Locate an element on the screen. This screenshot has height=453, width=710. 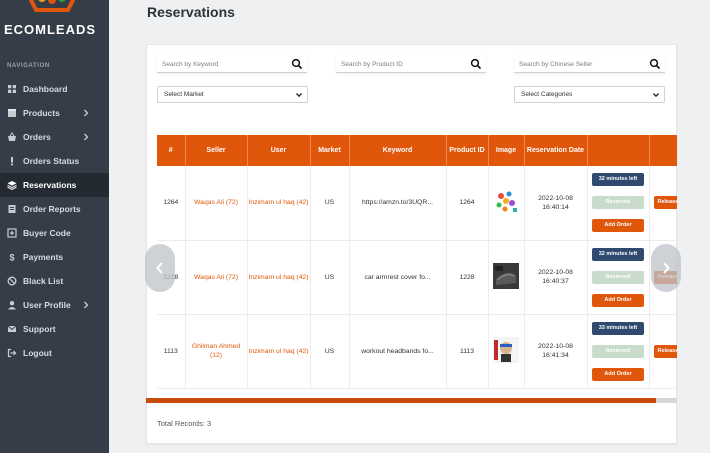
sidebar-item-buyer-code: Buyer Code is located at coordinates (54, 233).